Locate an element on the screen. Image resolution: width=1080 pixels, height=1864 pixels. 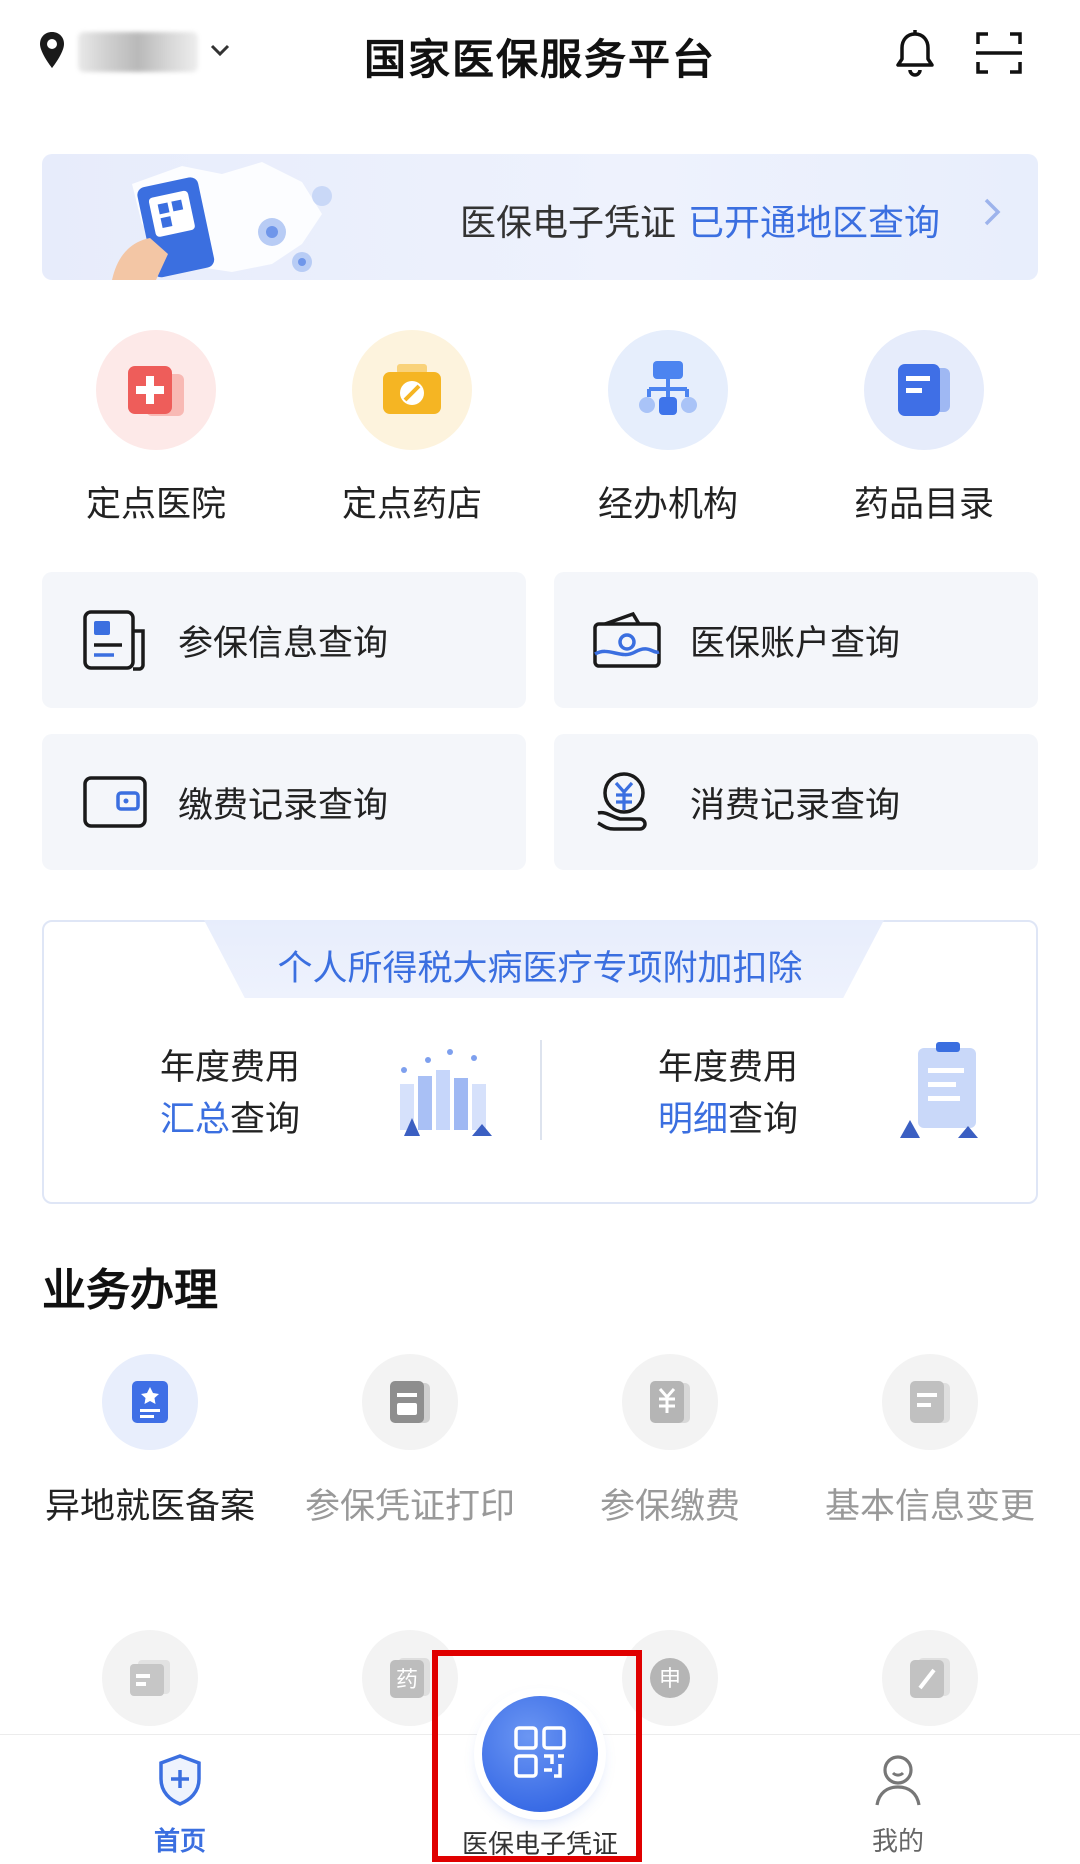
service-item-info-change: 基本信息变更 is located at coordinates (930, 1441).